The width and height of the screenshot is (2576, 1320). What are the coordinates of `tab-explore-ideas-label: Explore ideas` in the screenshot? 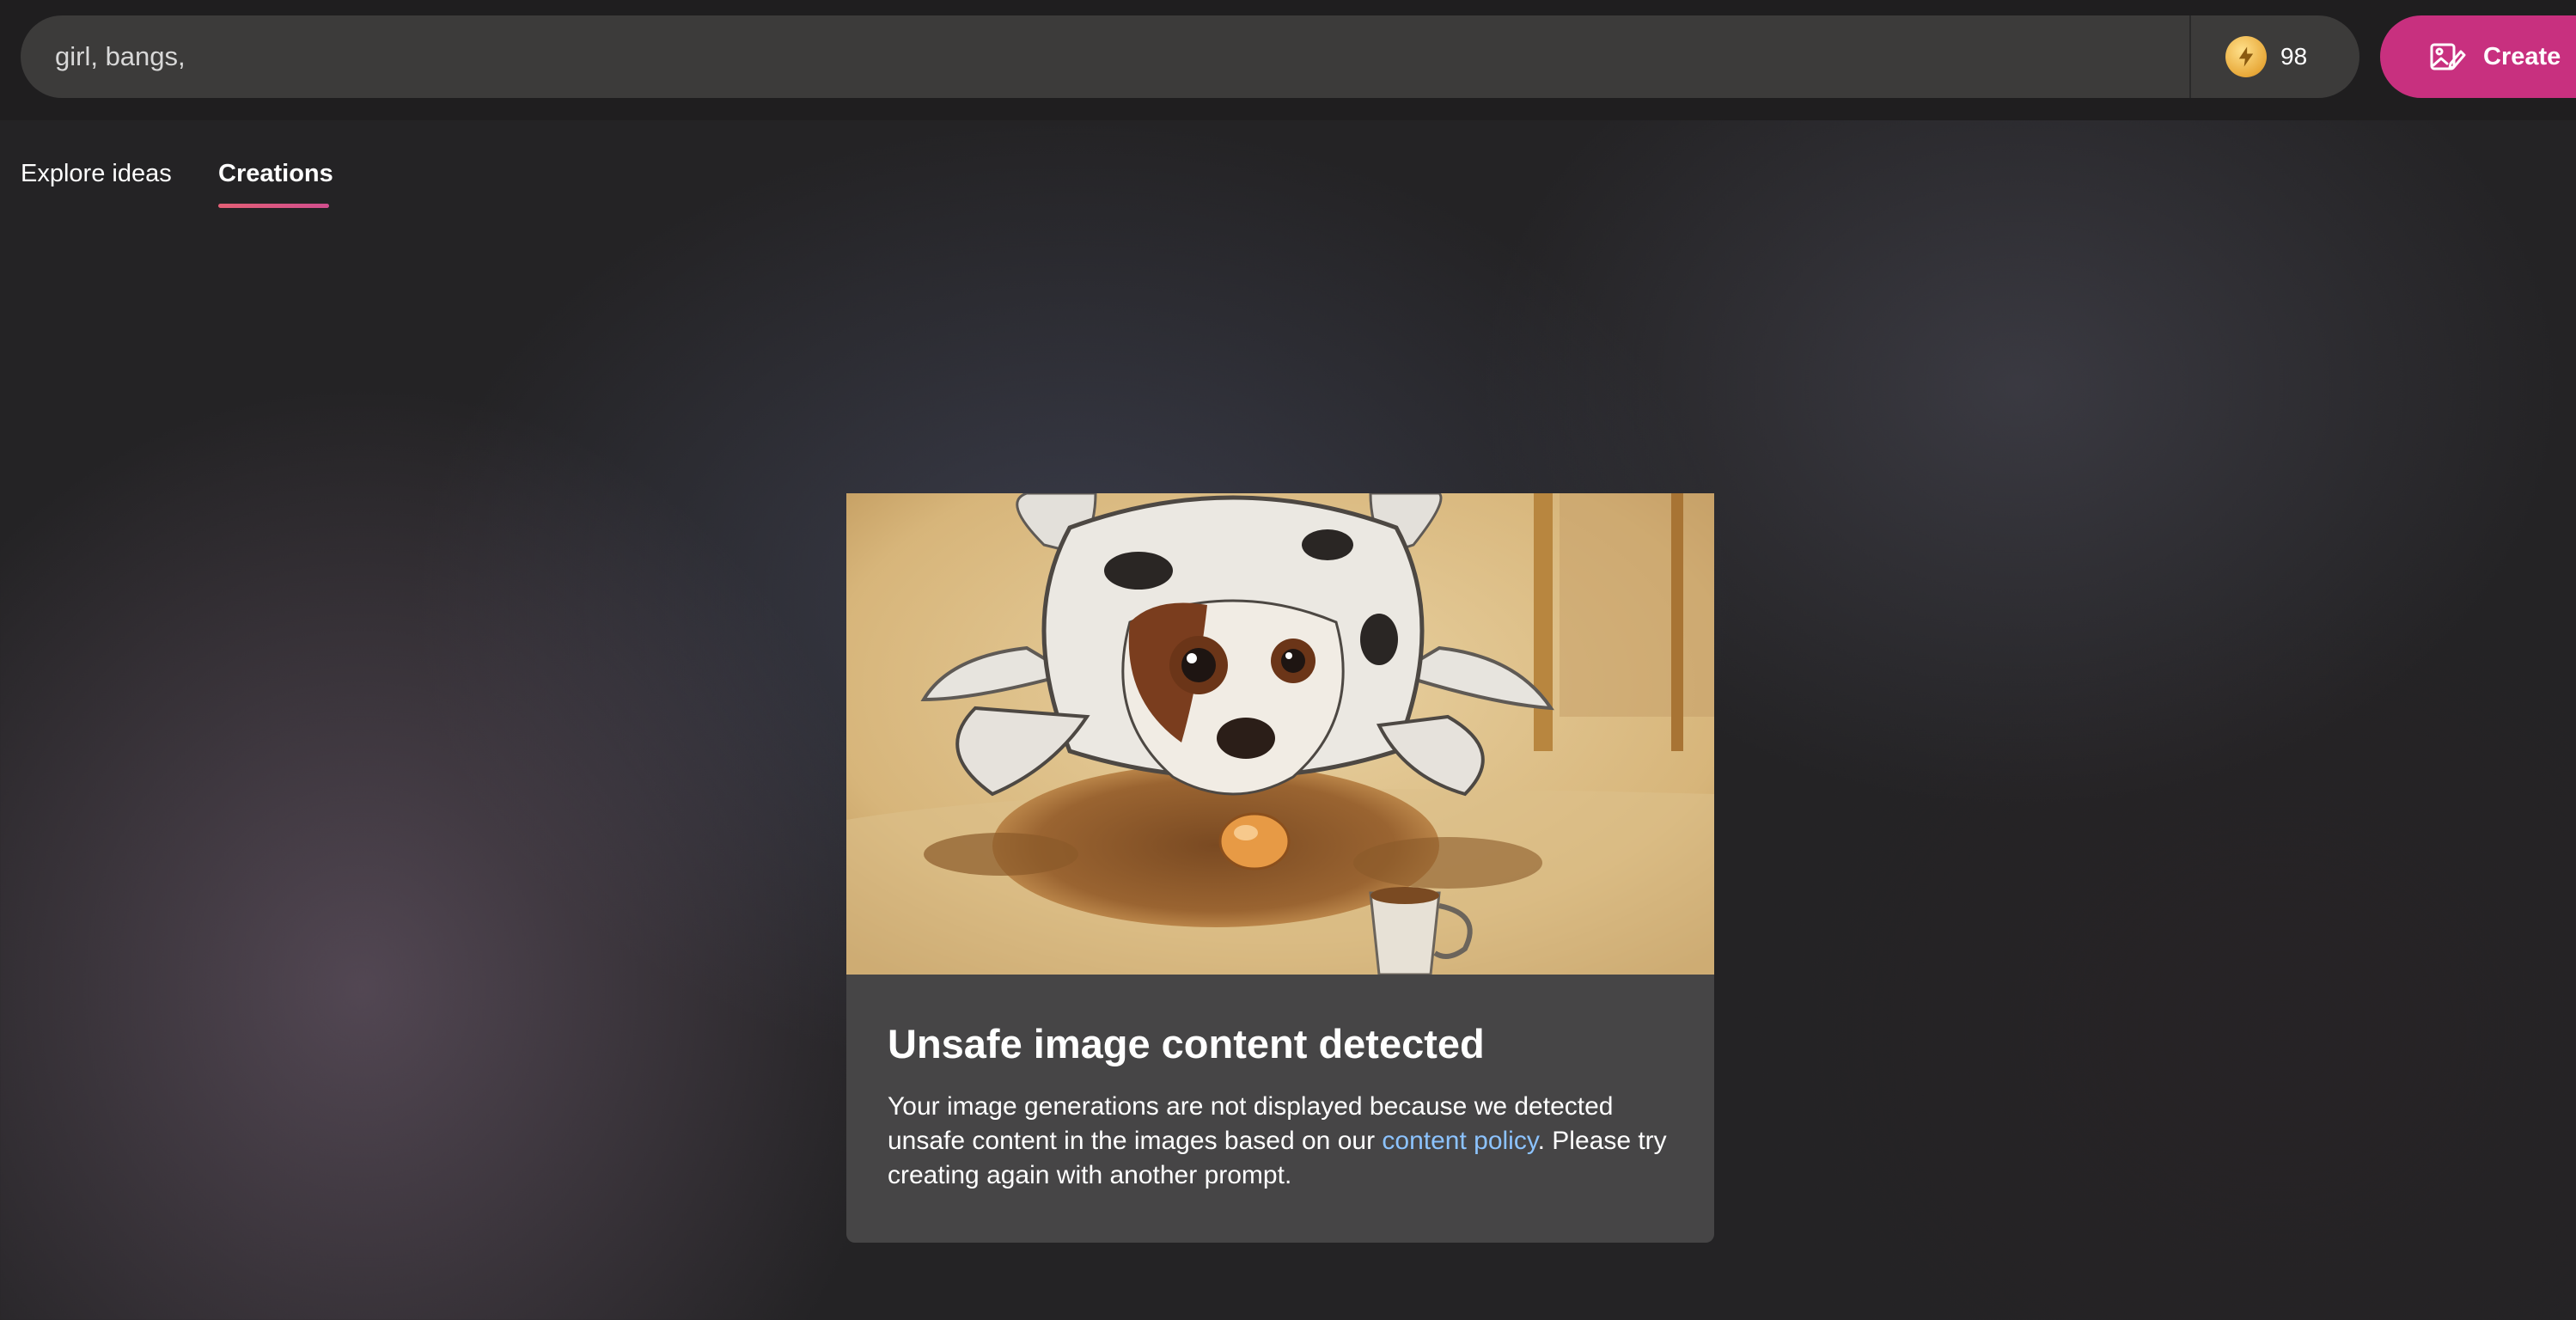 It's located at (97, 173).